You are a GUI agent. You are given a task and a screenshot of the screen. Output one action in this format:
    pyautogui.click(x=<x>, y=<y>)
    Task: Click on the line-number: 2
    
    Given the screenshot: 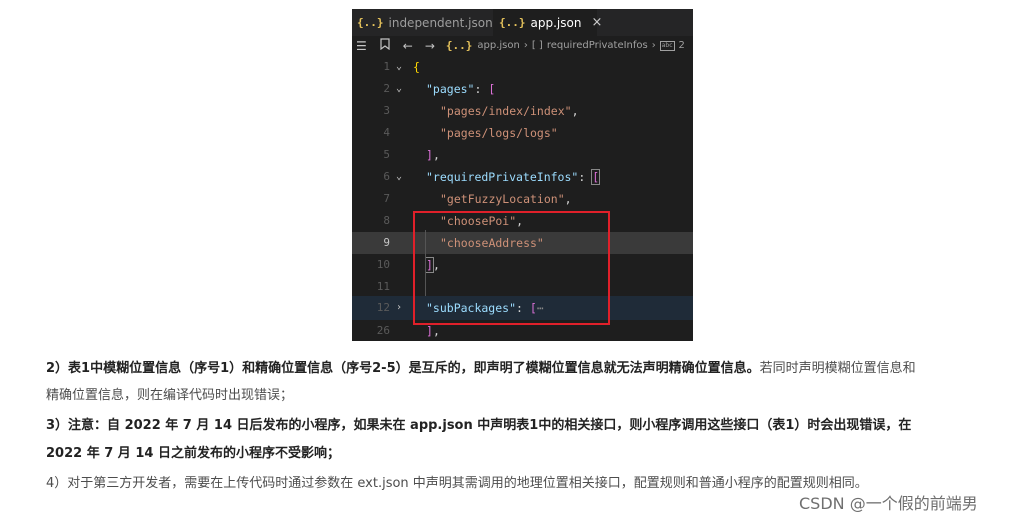 What is the action you would take?
    pyautogui.click(x=386, y=88)
    